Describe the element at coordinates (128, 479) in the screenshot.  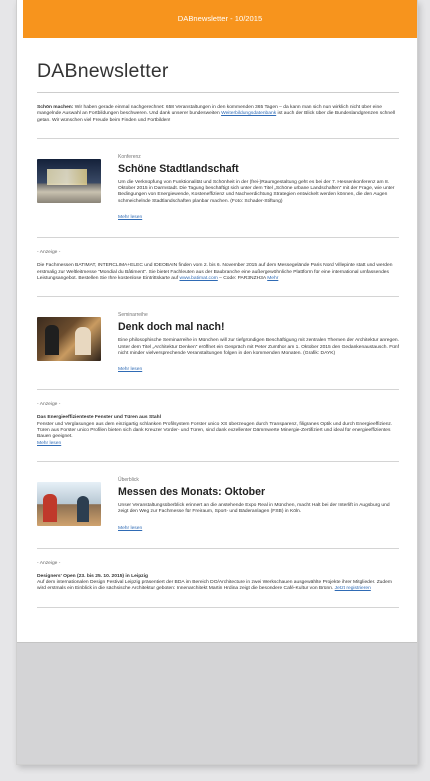
I see `article-kicker: Überblick` at that location.